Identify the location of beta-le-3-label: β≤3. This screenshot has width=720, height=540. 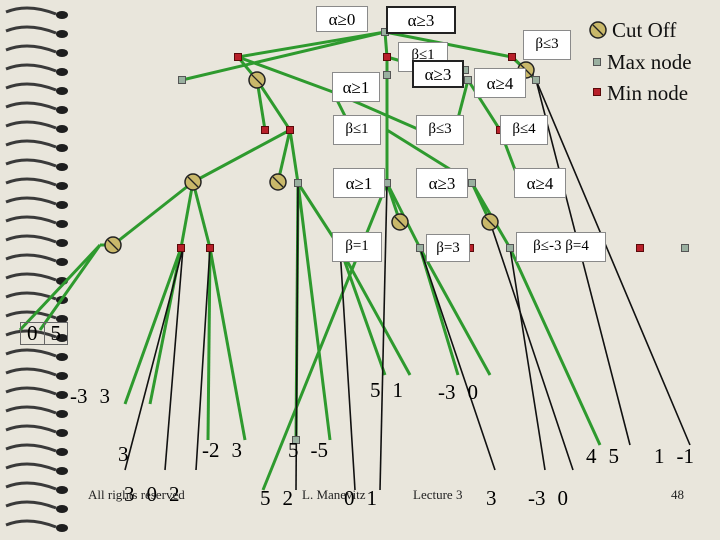
(440, 130).